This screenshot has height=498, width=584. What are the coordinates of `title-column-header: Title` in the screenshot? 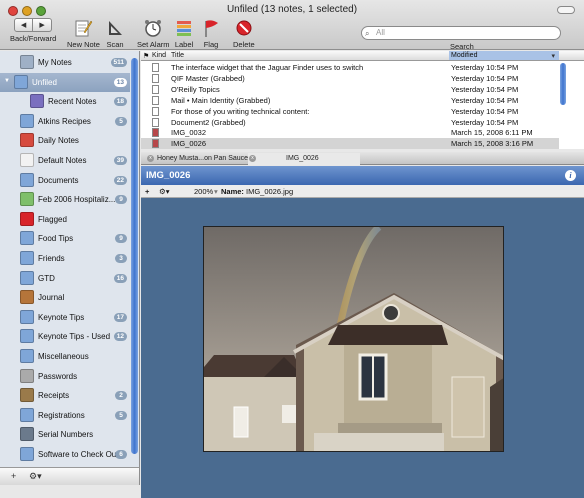 It's located at (177, 55).